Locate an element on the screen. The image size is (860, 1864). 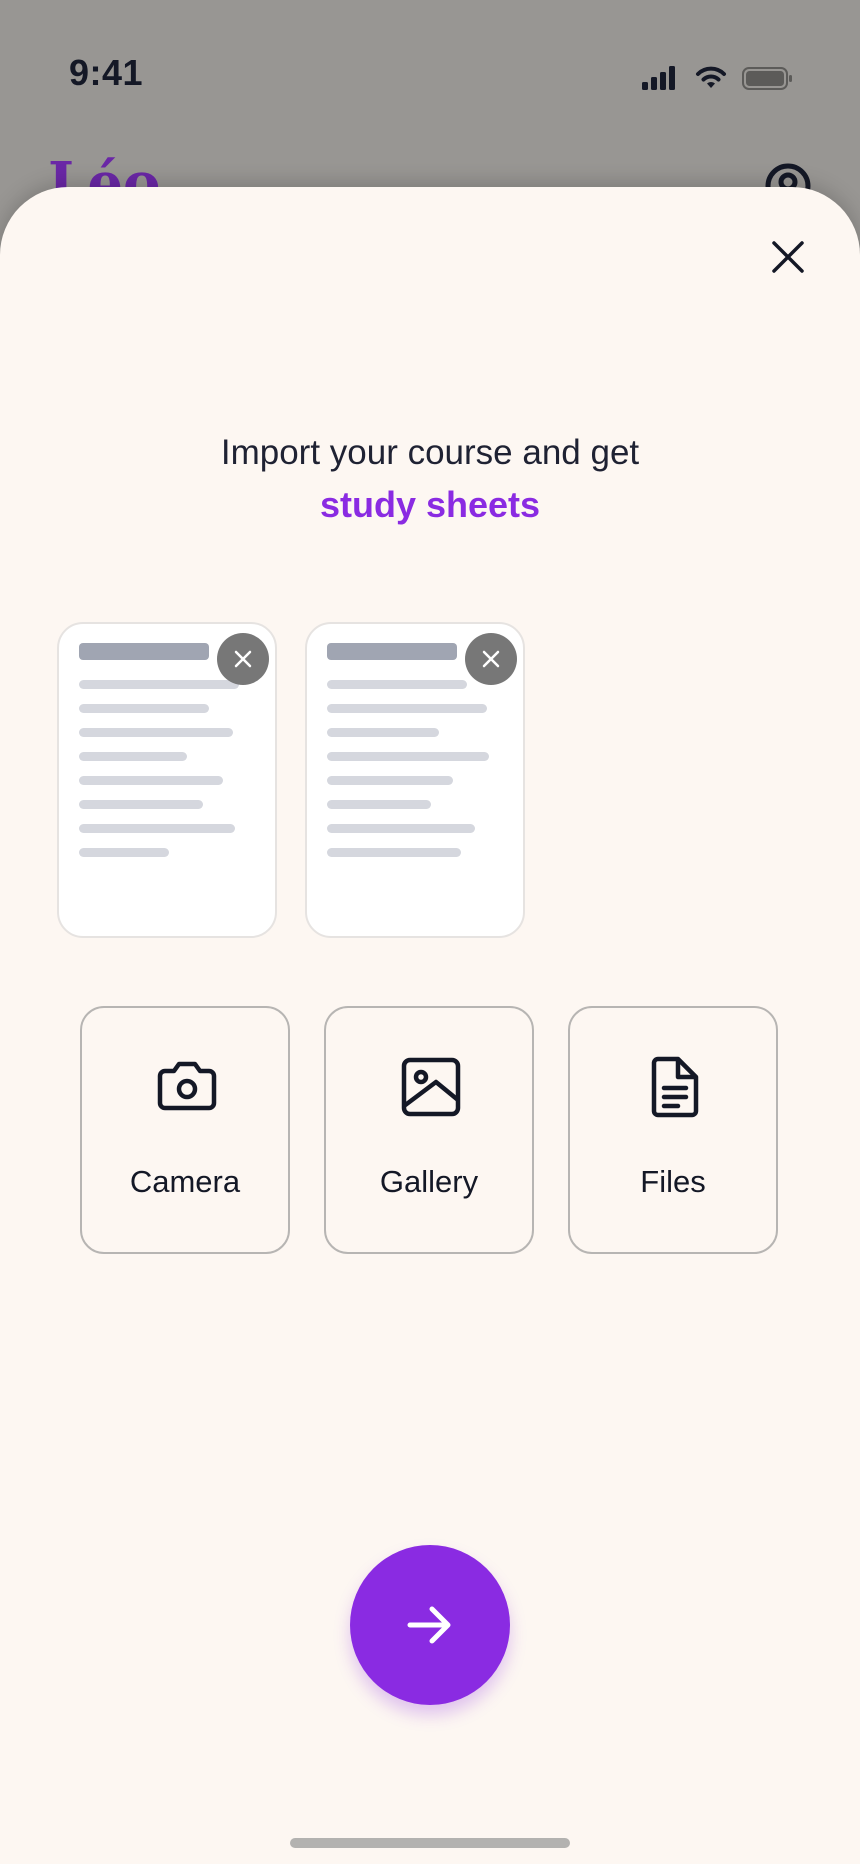
next-button is located at coordinates (430, 1625).